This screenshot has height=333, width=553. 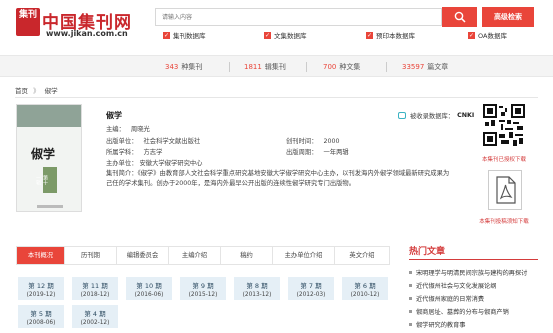 I want to click on field-value: 方志学, so click(x=153, y=152).